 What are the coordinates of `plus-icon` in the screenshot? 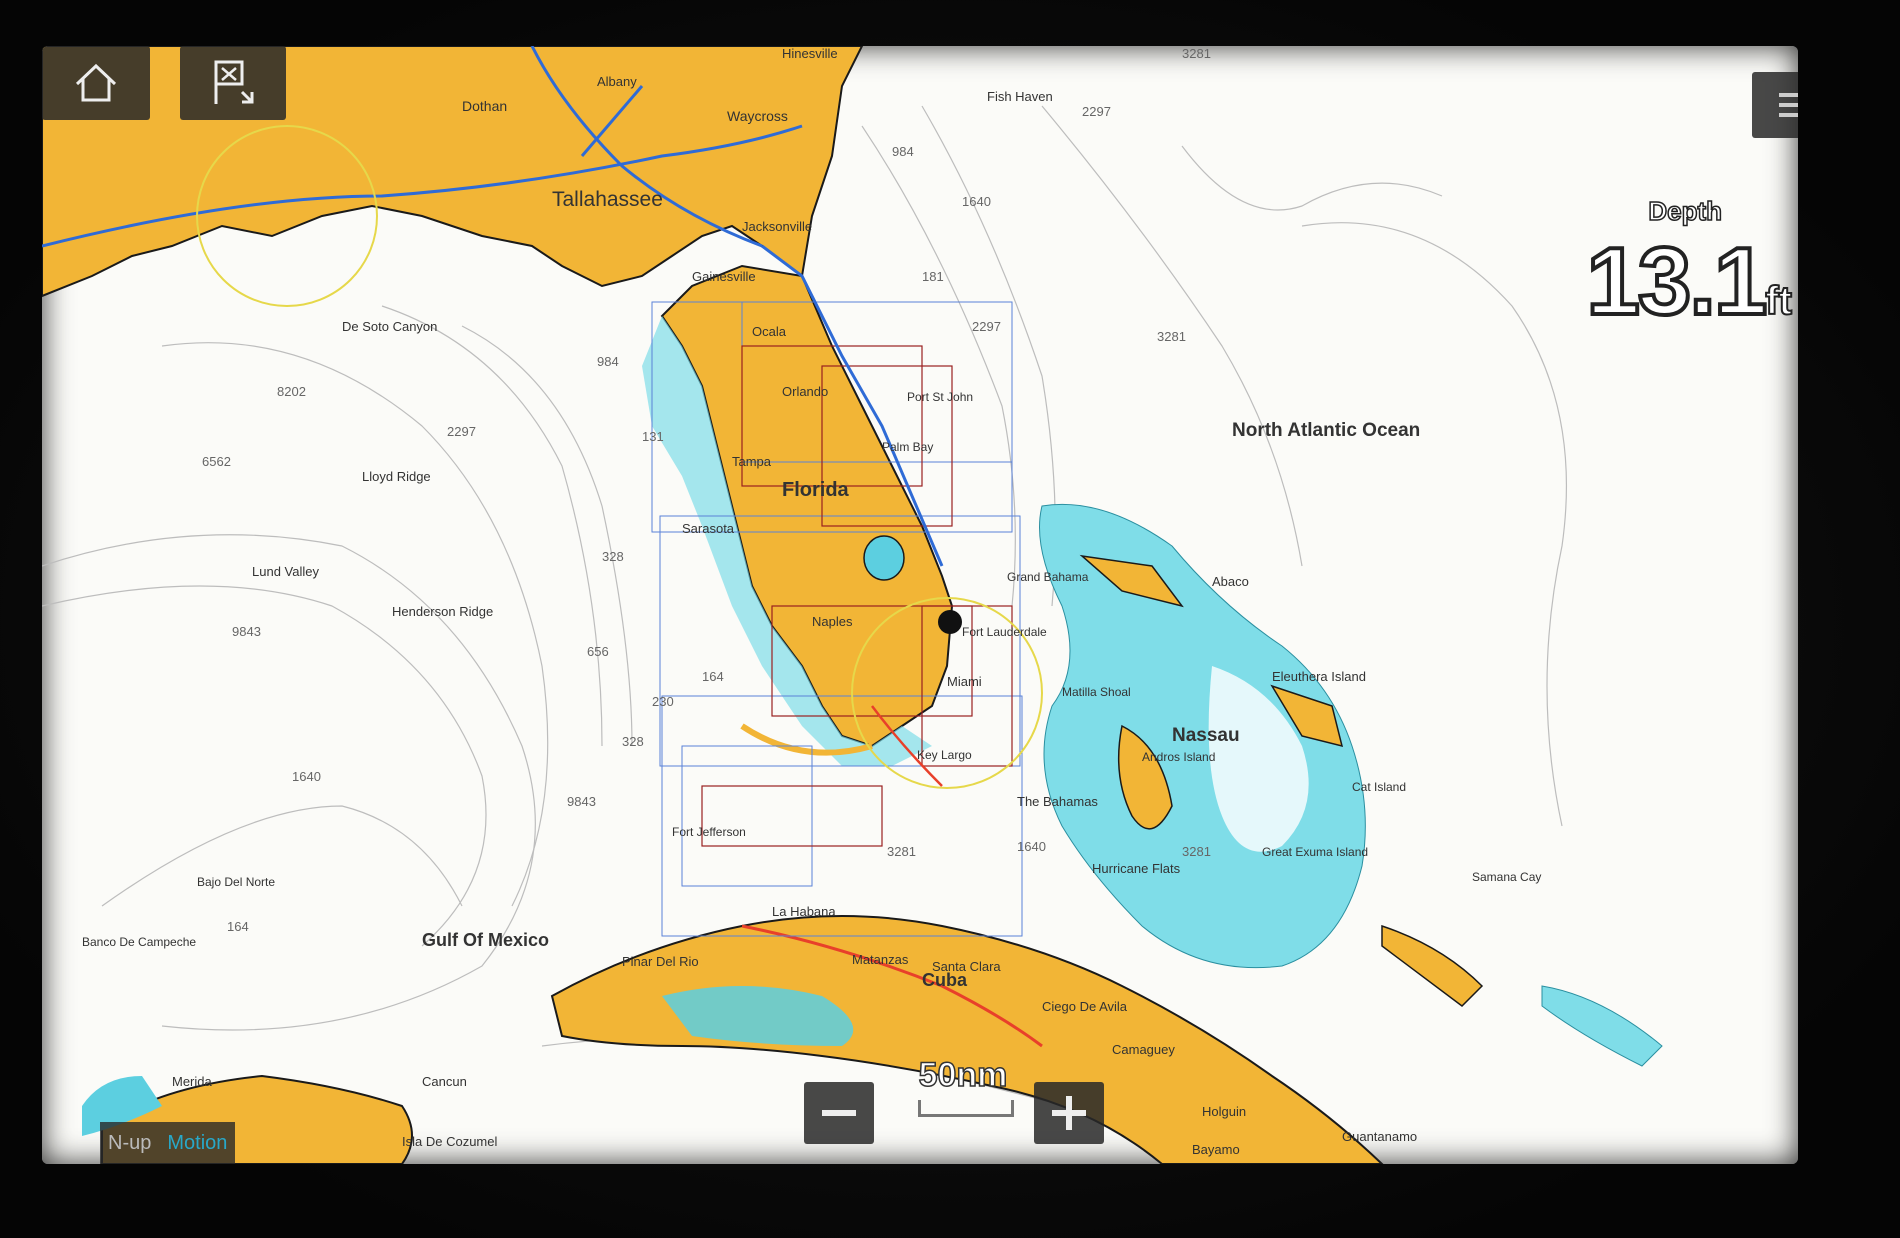 It's located at (1069, 1113).